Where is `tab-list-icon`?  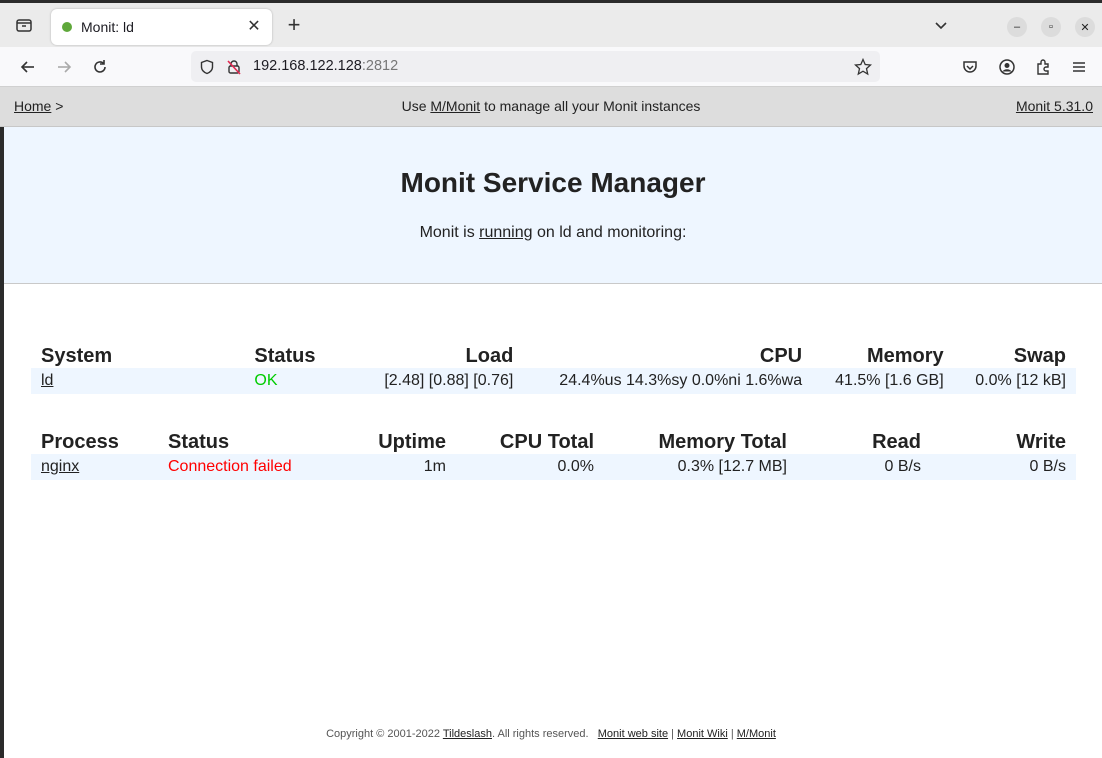 tab-list-icon is located at coordinates (24, 25).